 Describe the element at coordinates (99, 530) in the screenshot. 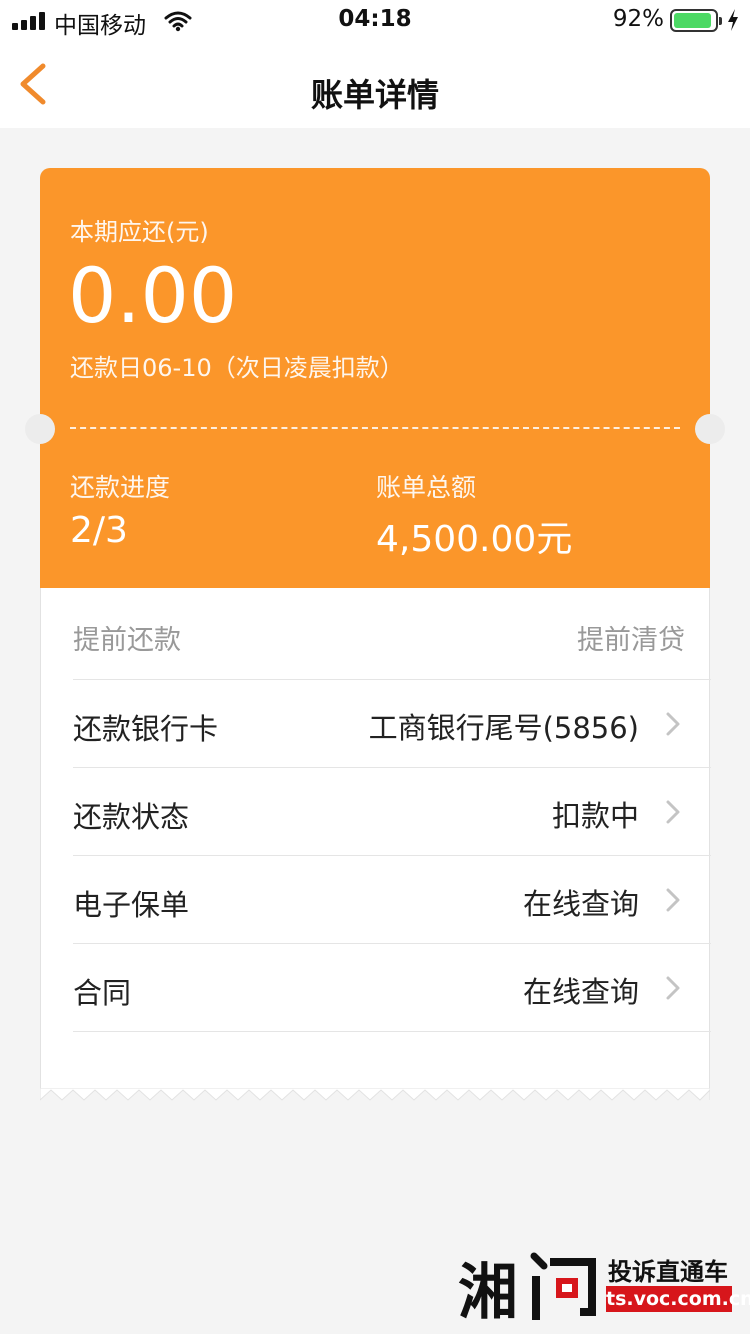

I see `progress-value: 2/3` at that location.